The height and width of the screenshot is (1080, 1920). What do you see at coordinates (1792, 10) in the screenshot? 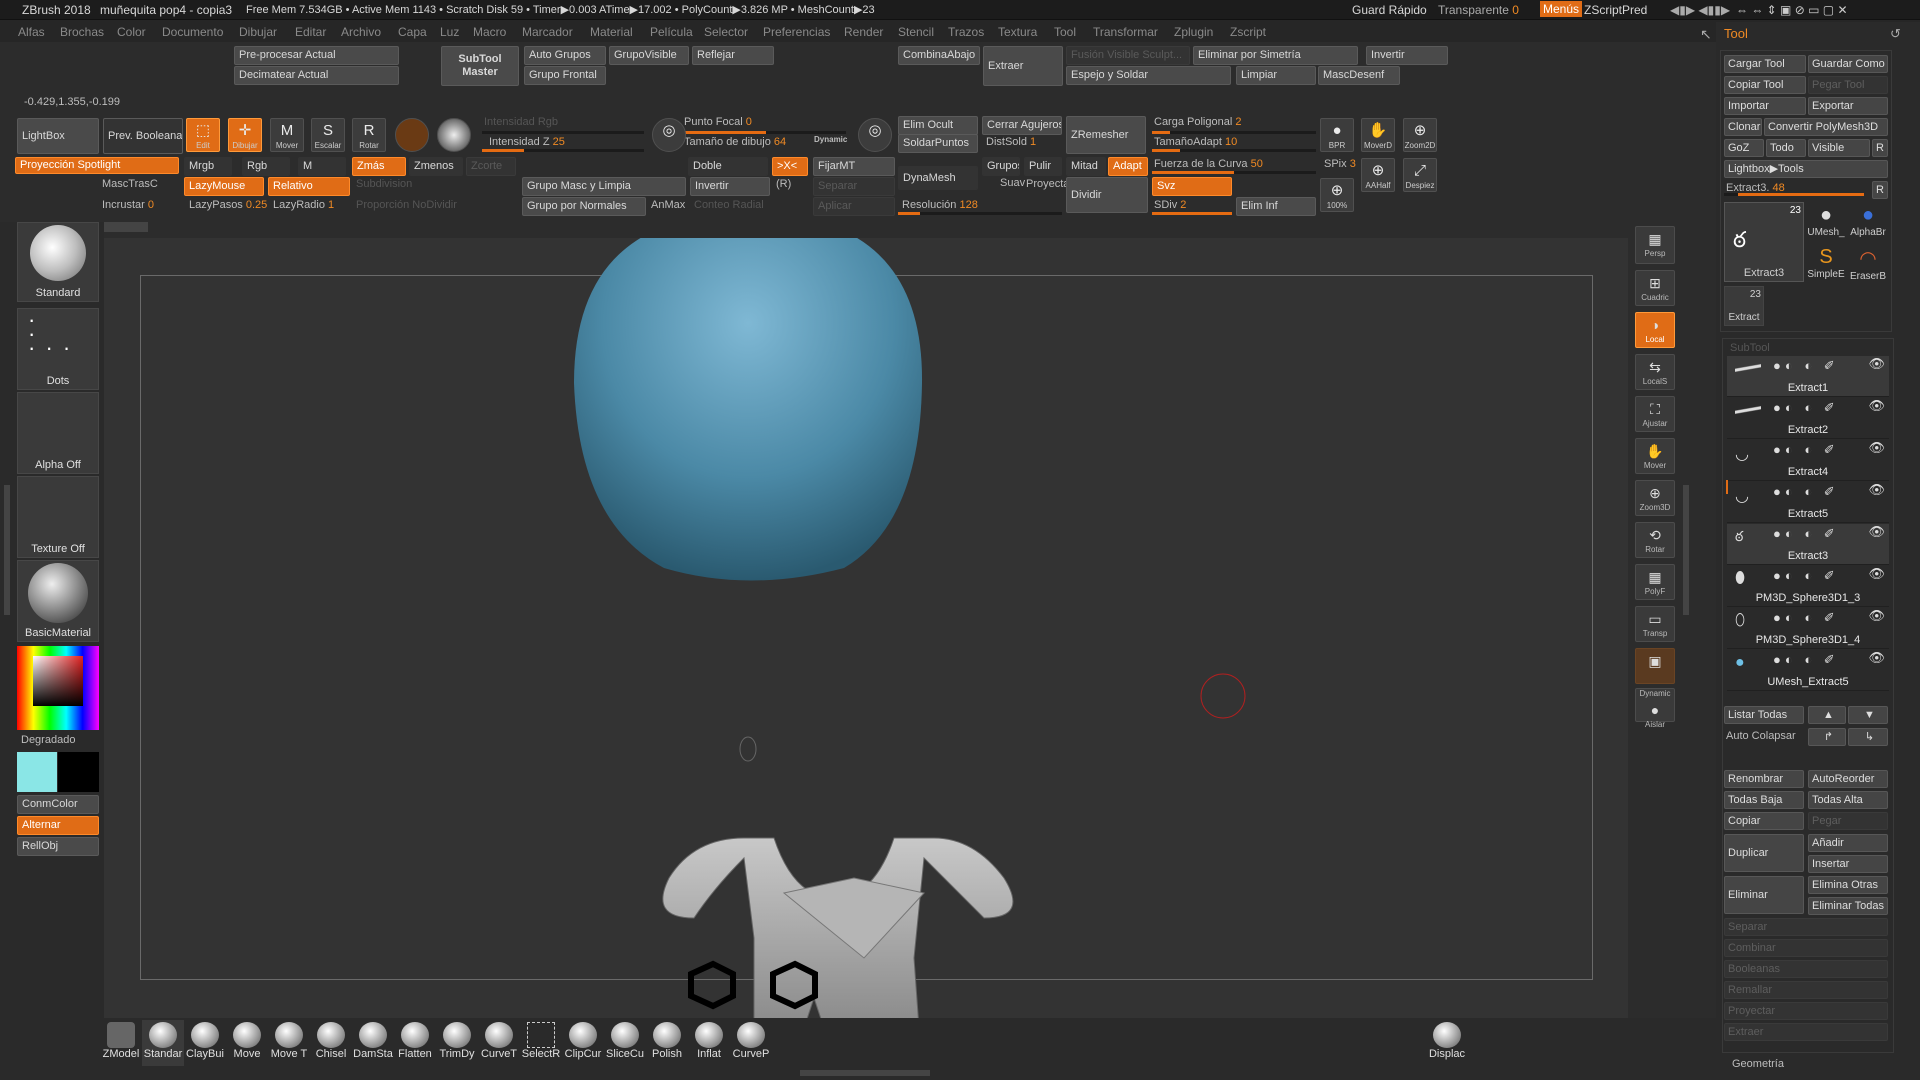
I see `window-controls: ⇔ ⇔ ⇕ ▣ ⊘ ▭ ▢ ✕` at bounding box center [1792, 10].